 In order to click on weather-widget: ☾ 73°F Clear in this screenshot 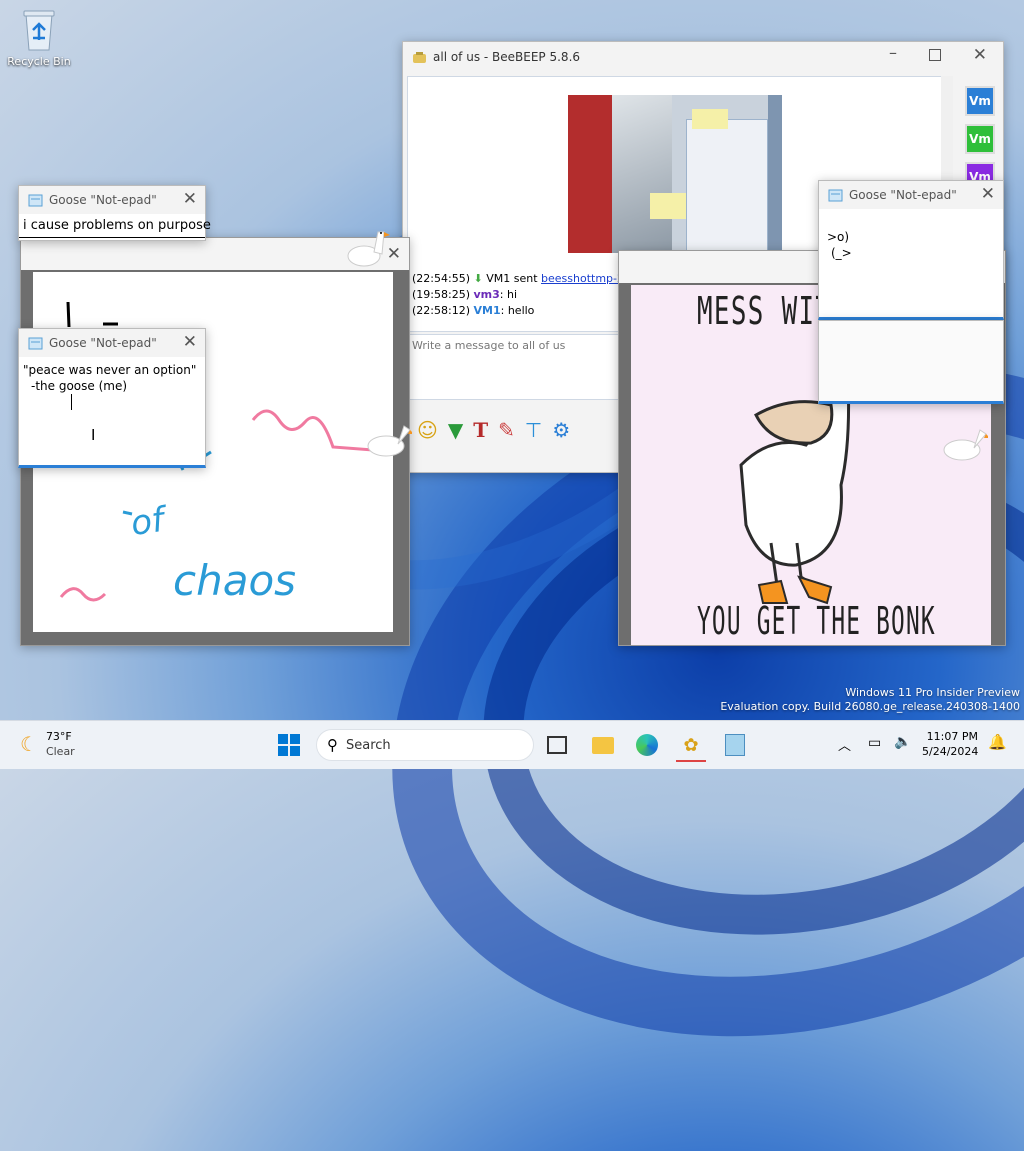, I will do `click(47, 744)`.